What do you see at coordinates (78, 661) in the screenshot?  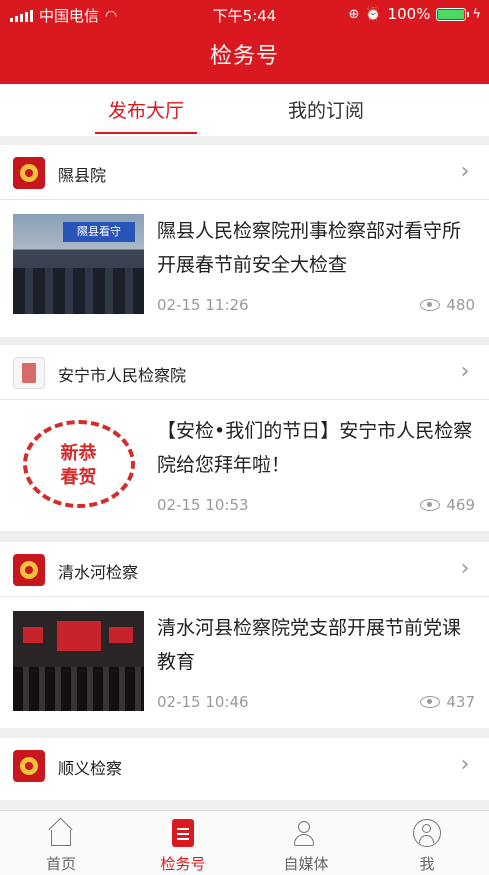 I see `article-thumbnail` at bounding box center [78, 661].